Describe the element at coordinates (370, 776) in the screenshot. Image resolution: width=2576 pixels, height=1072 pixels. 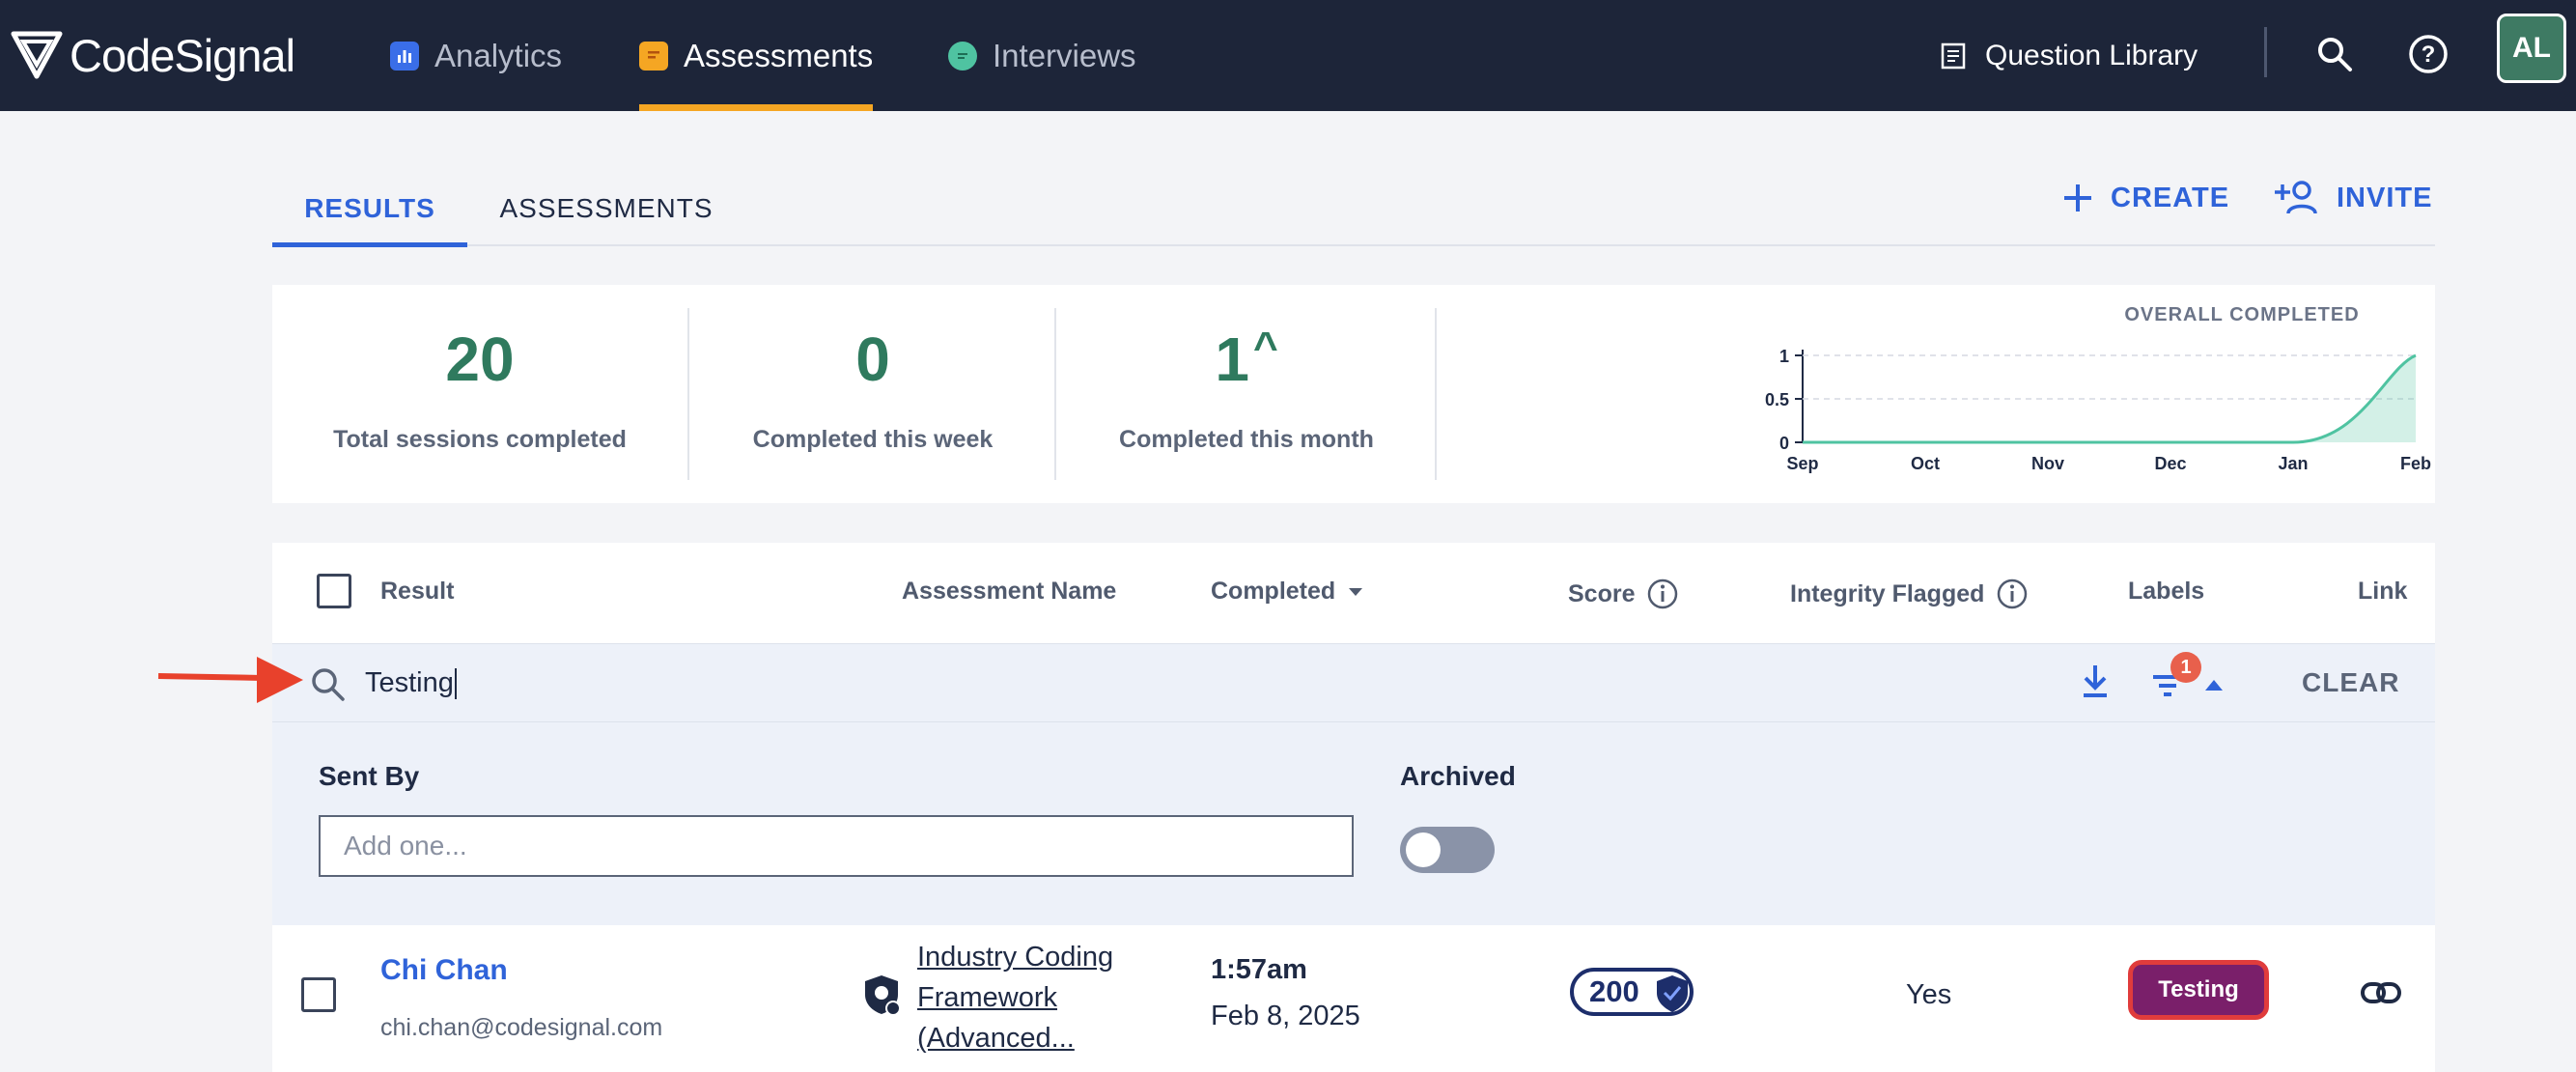
I see `sent-by-label: Sent By` at that location.